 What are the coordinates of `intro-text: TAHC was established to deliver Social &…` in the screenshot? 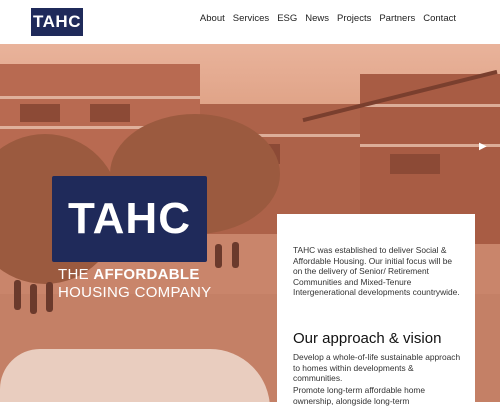 It's located at (376, 271).